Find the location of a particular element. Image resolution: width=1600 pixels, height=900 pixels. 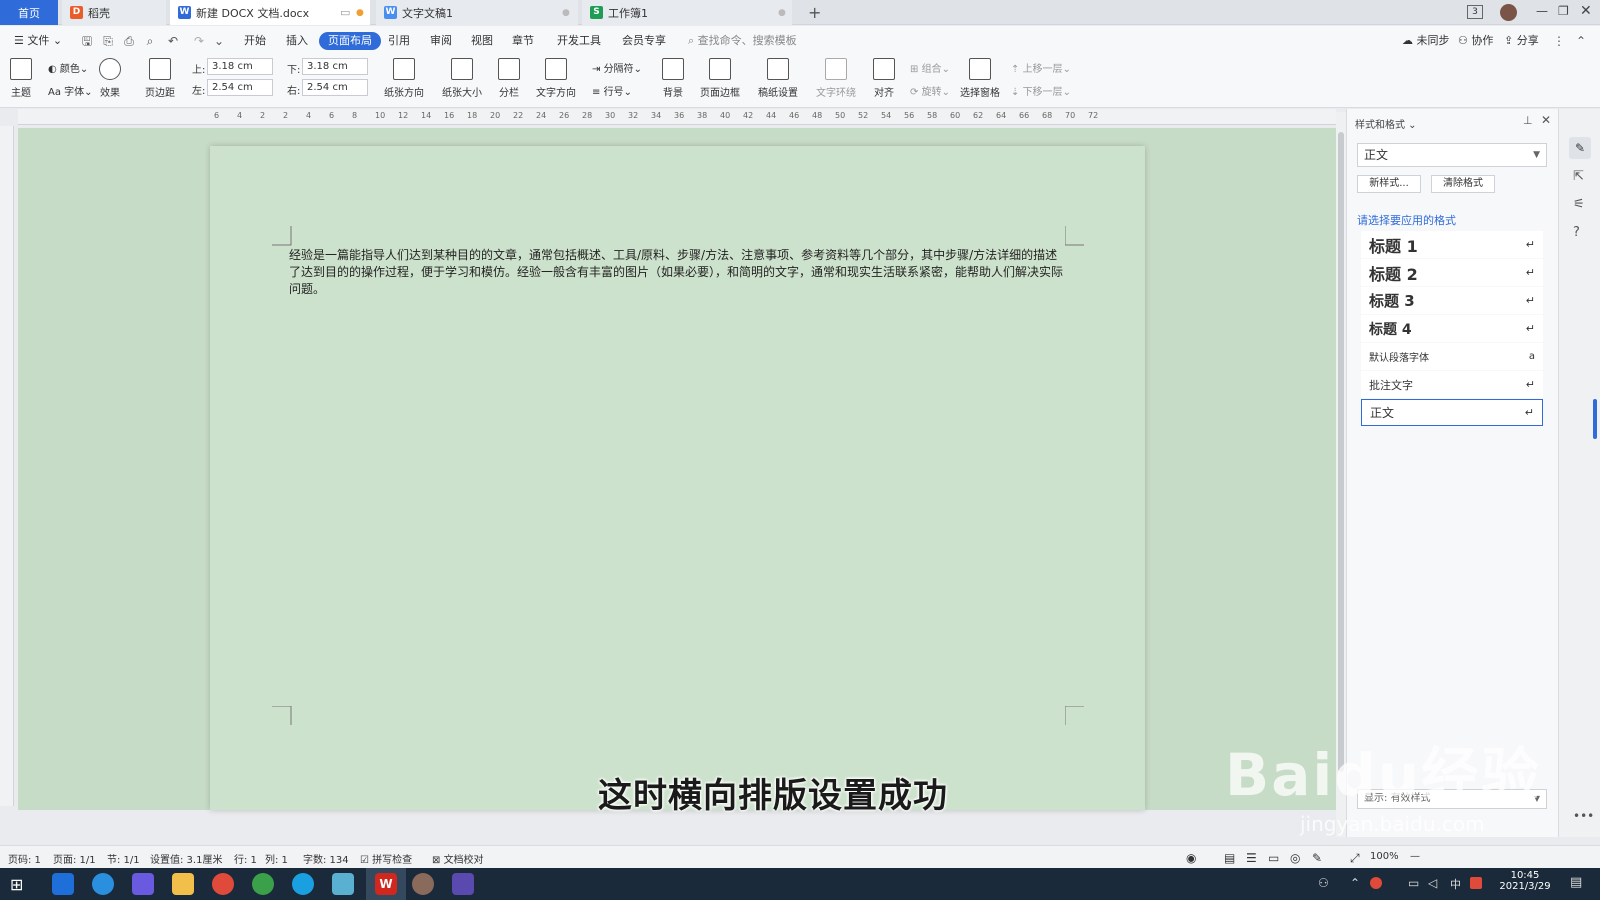

status-section: 节: 1/1 is located at coordinates (123, 858).